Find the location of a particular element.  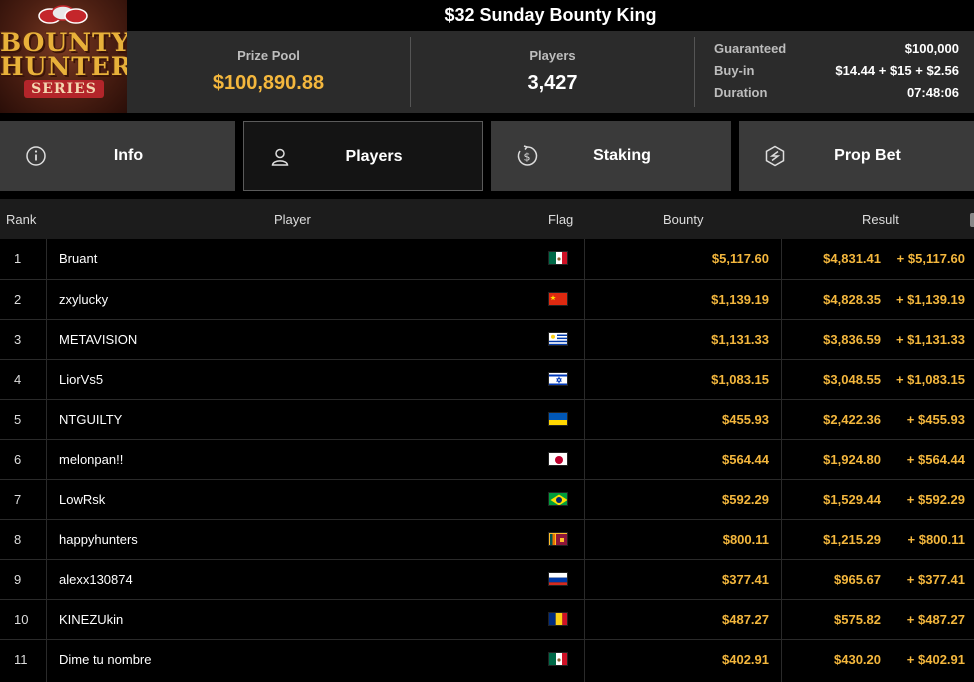

row-rank: 2 is located at coordinates (18, 299).